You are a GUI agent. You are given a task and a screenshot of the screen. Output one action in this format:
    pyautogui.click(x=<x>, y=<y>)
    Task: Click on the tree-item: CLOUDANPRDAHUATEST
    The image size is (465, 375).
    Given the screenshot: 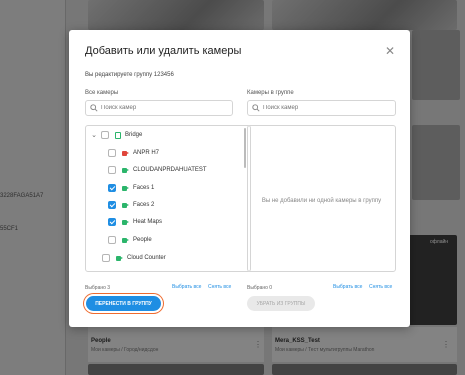 What is the action you would take?
    pyautogui.click(x=157, y=170)
    